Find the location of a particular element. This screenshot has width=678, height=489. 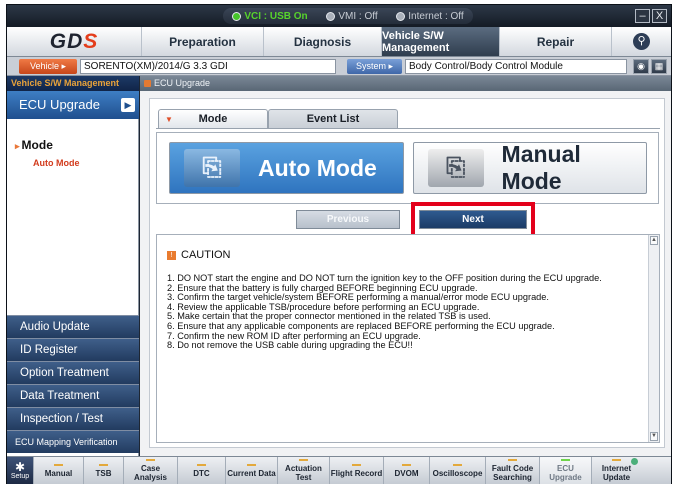

chevron-right-icon: ▶ is located at coordinates (128, 105).